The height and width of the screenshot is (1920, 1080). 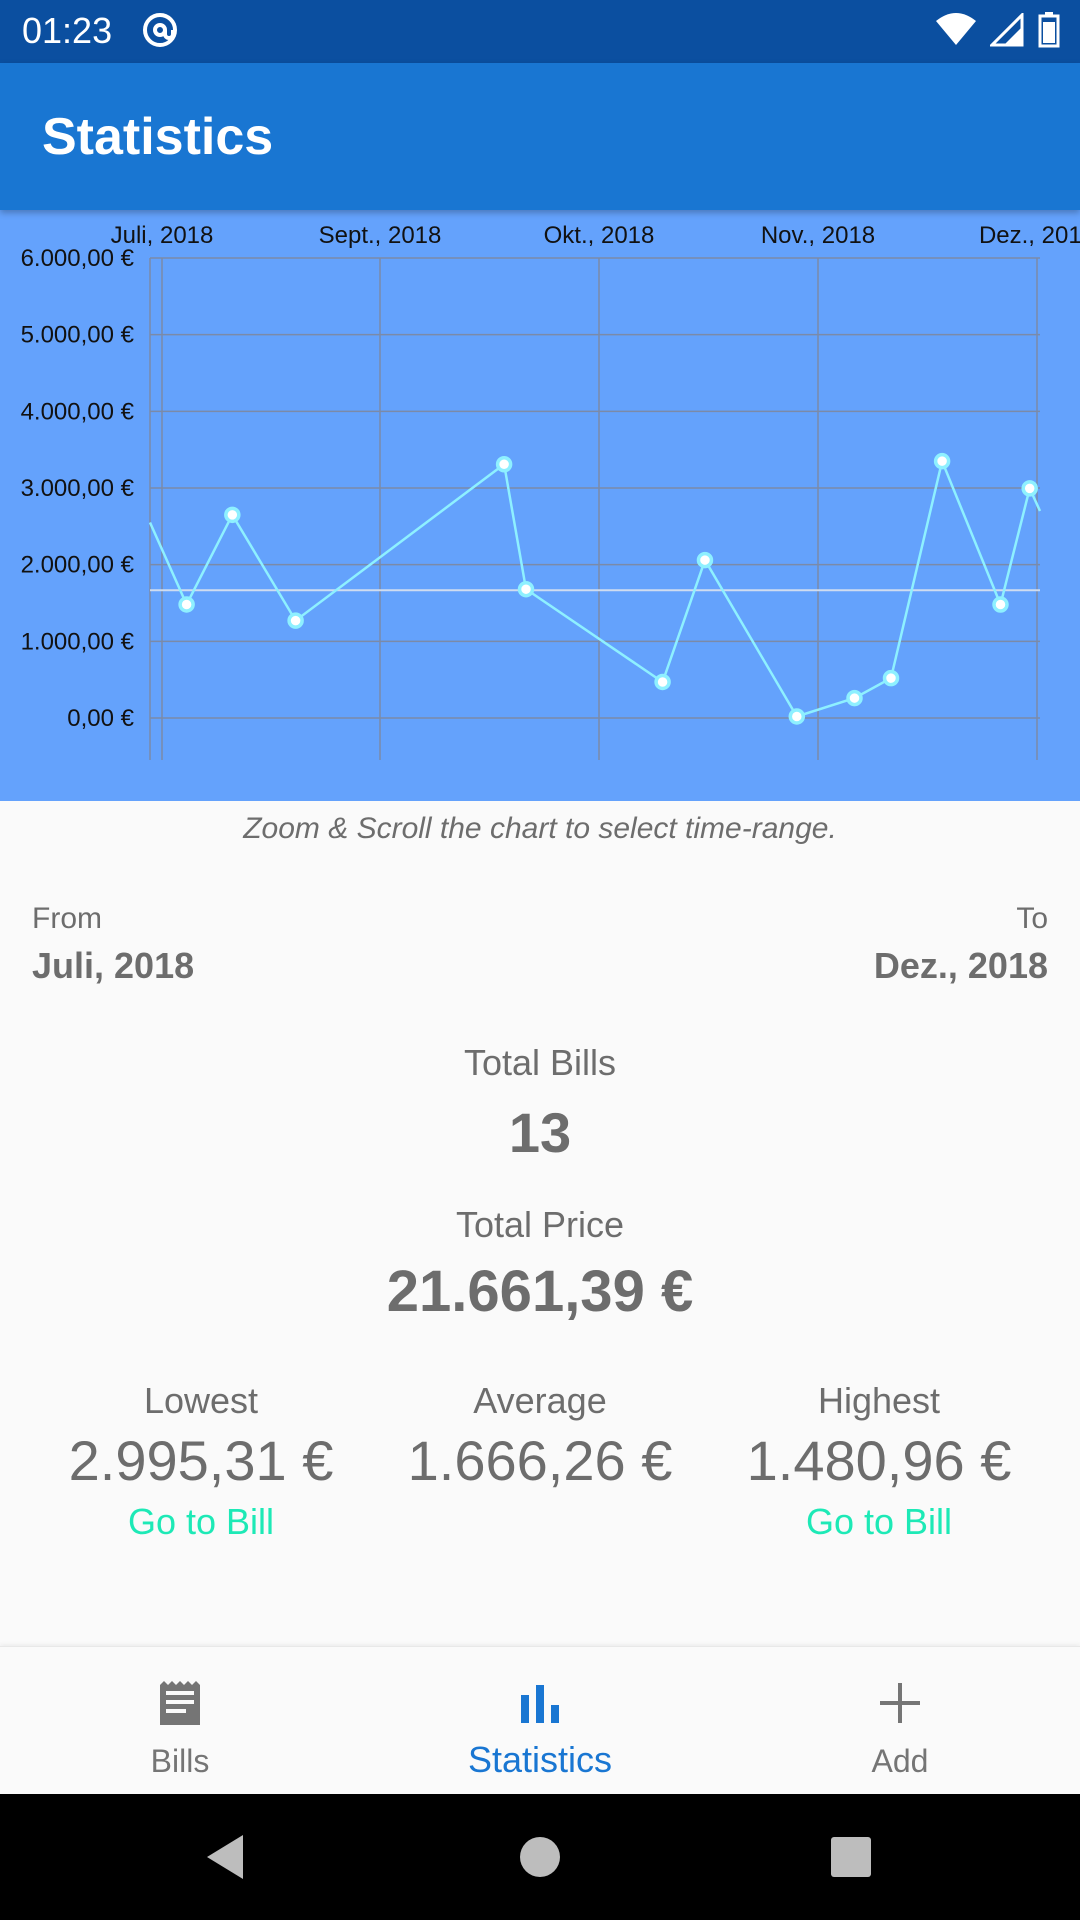 I want to click on from-value: Juli, 2018, so click(x=113, y=965).